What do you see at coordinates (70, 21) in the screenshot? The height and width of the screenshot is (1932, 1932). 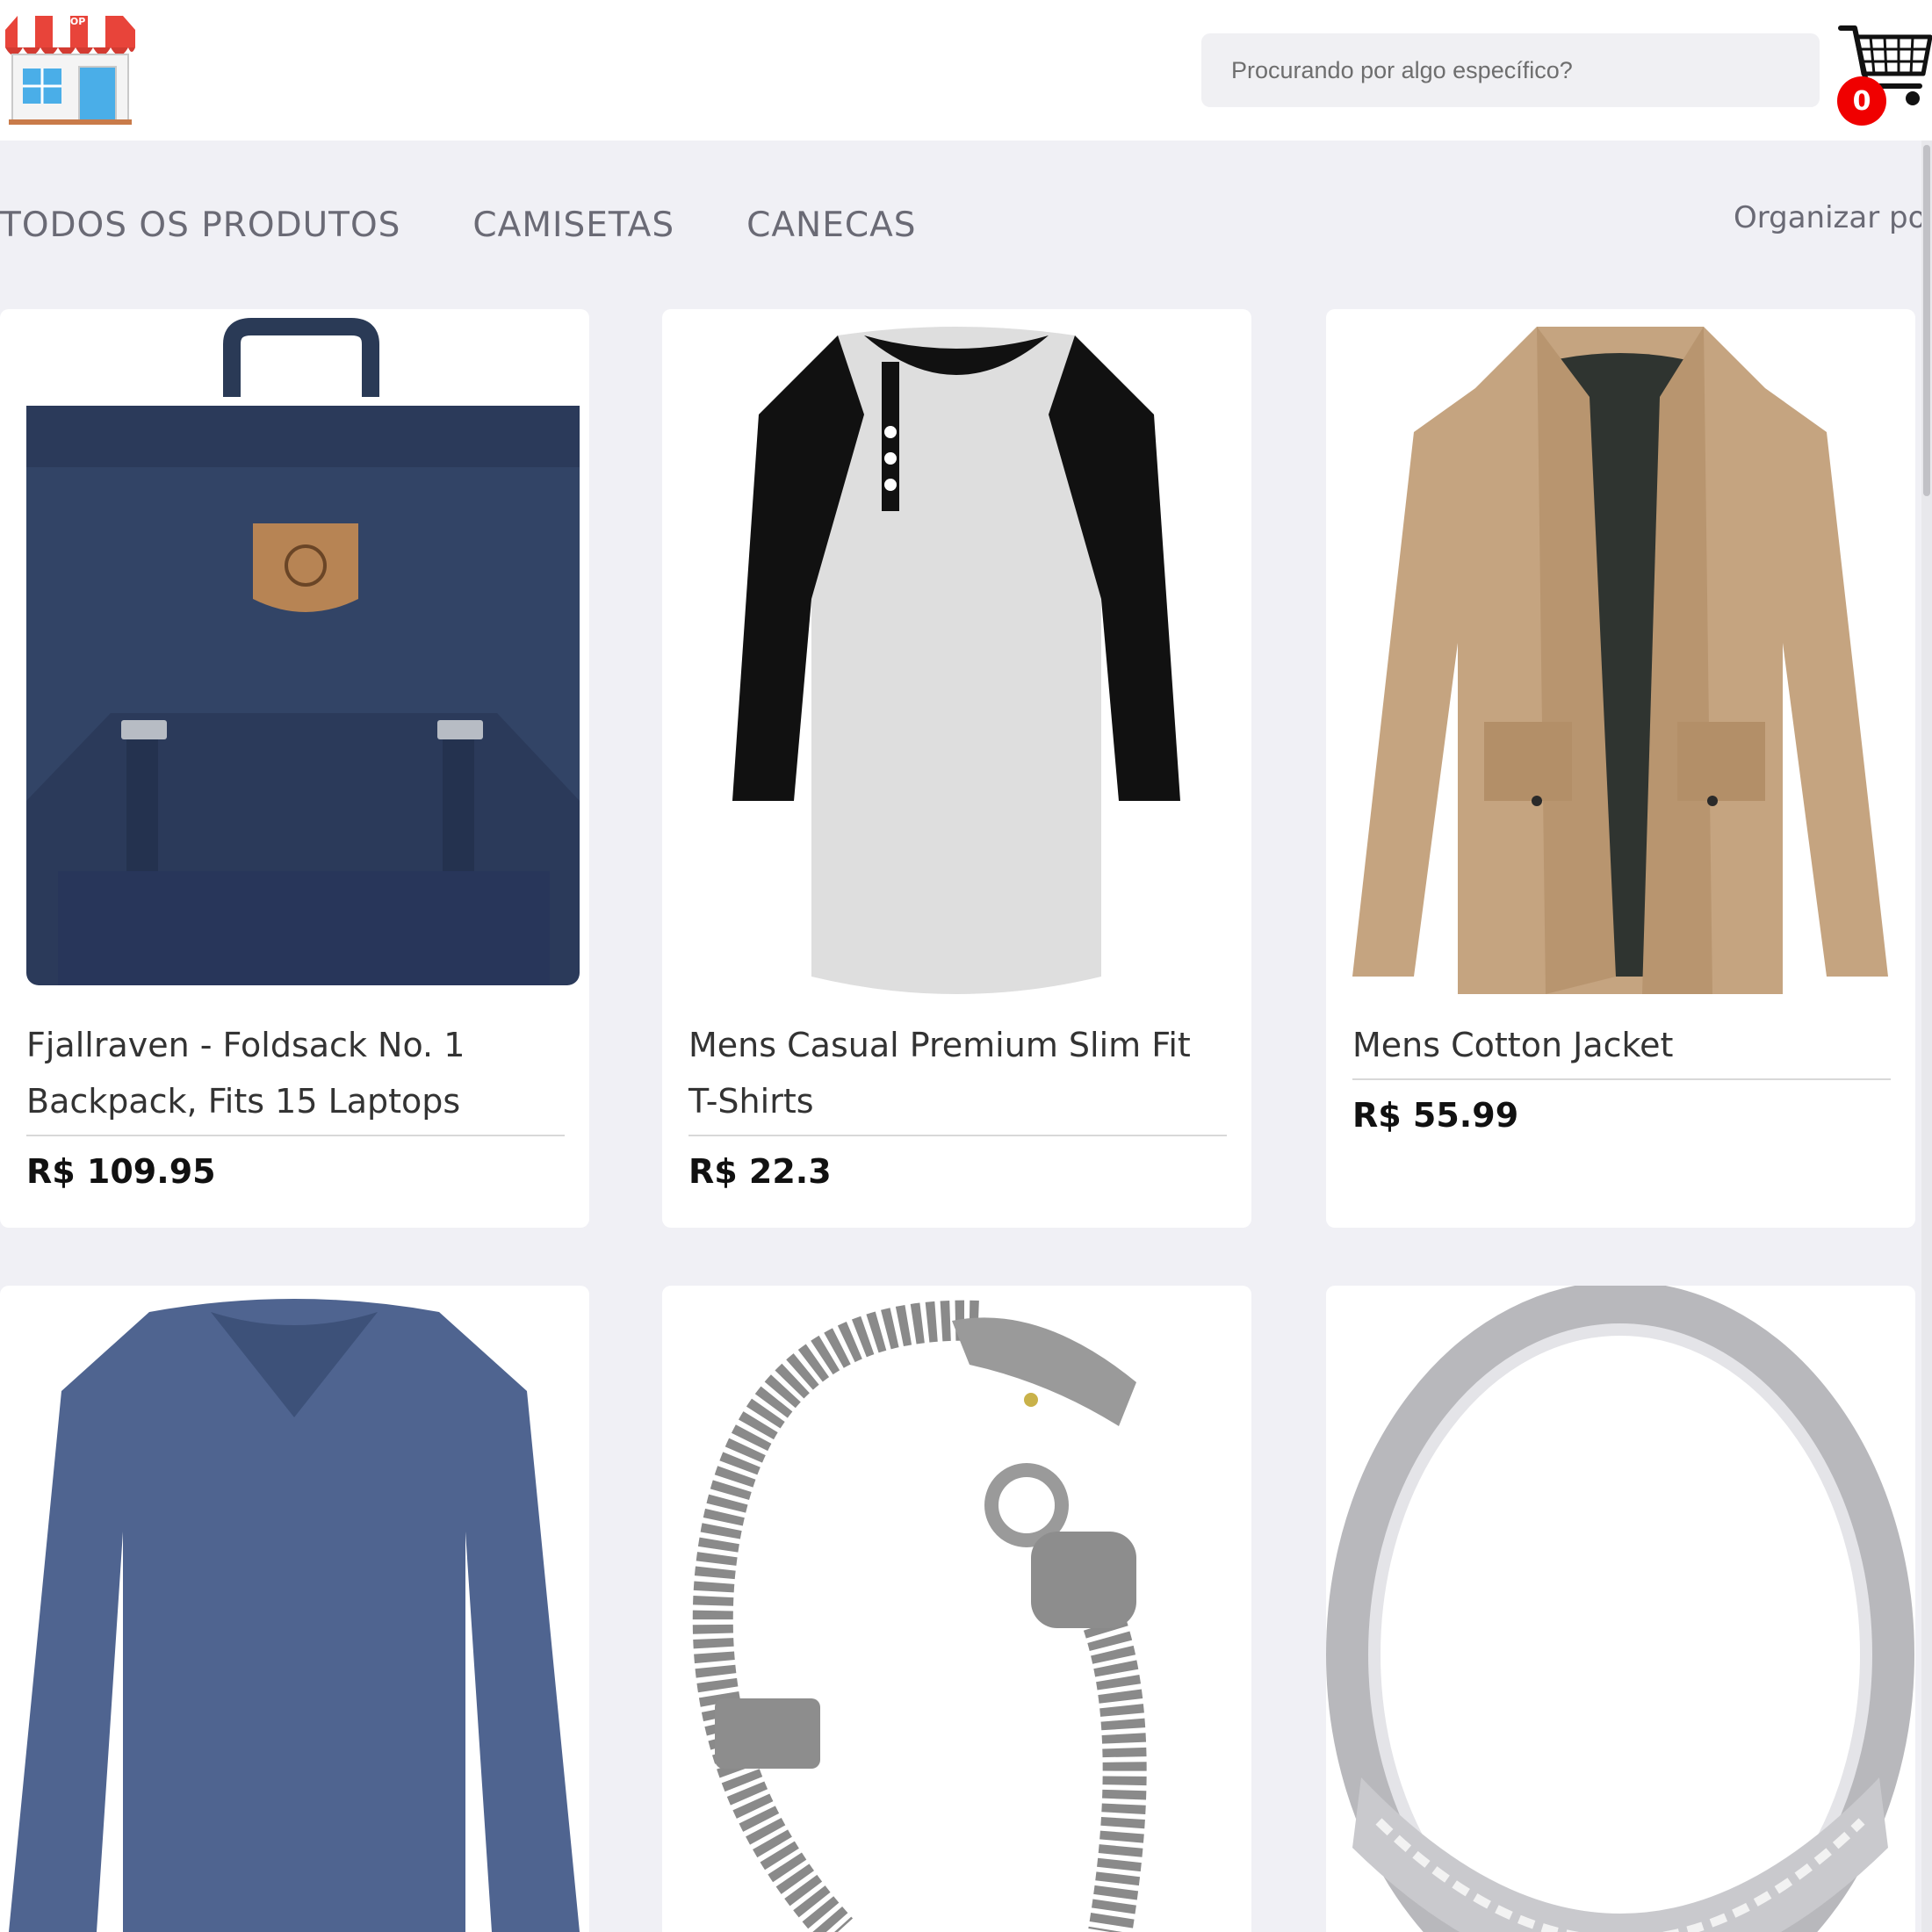 I see `logo-text: SHOP` at bounding box center [70, 21].